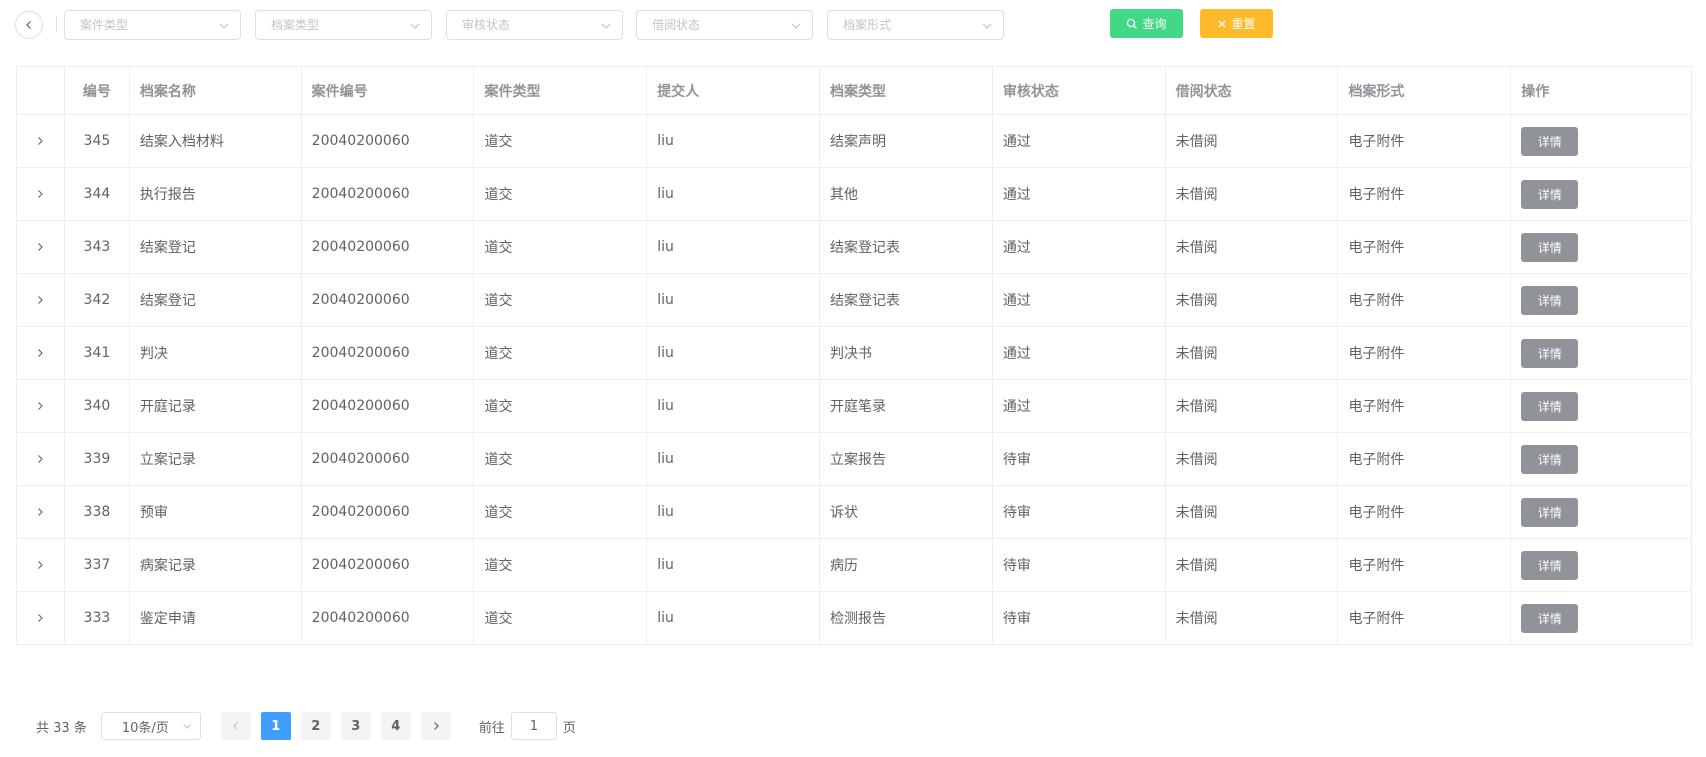  I want to click on prev-page-button, so click(235, 726).